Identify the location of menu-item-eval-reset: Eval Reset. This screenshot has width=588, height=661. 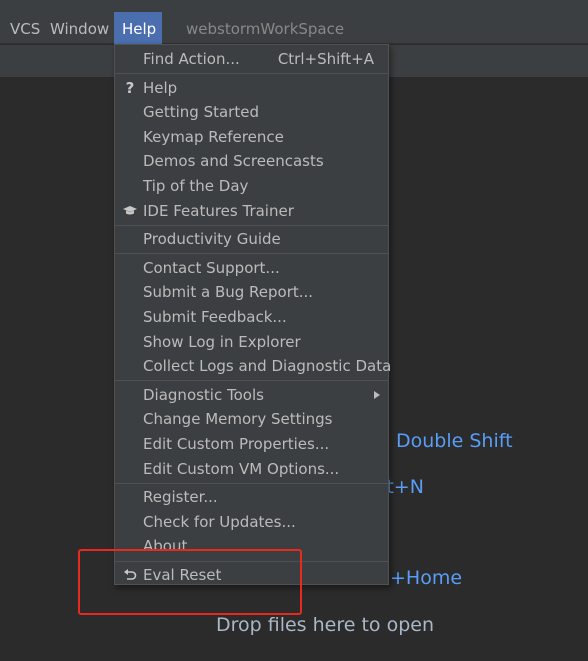
(251, 575).